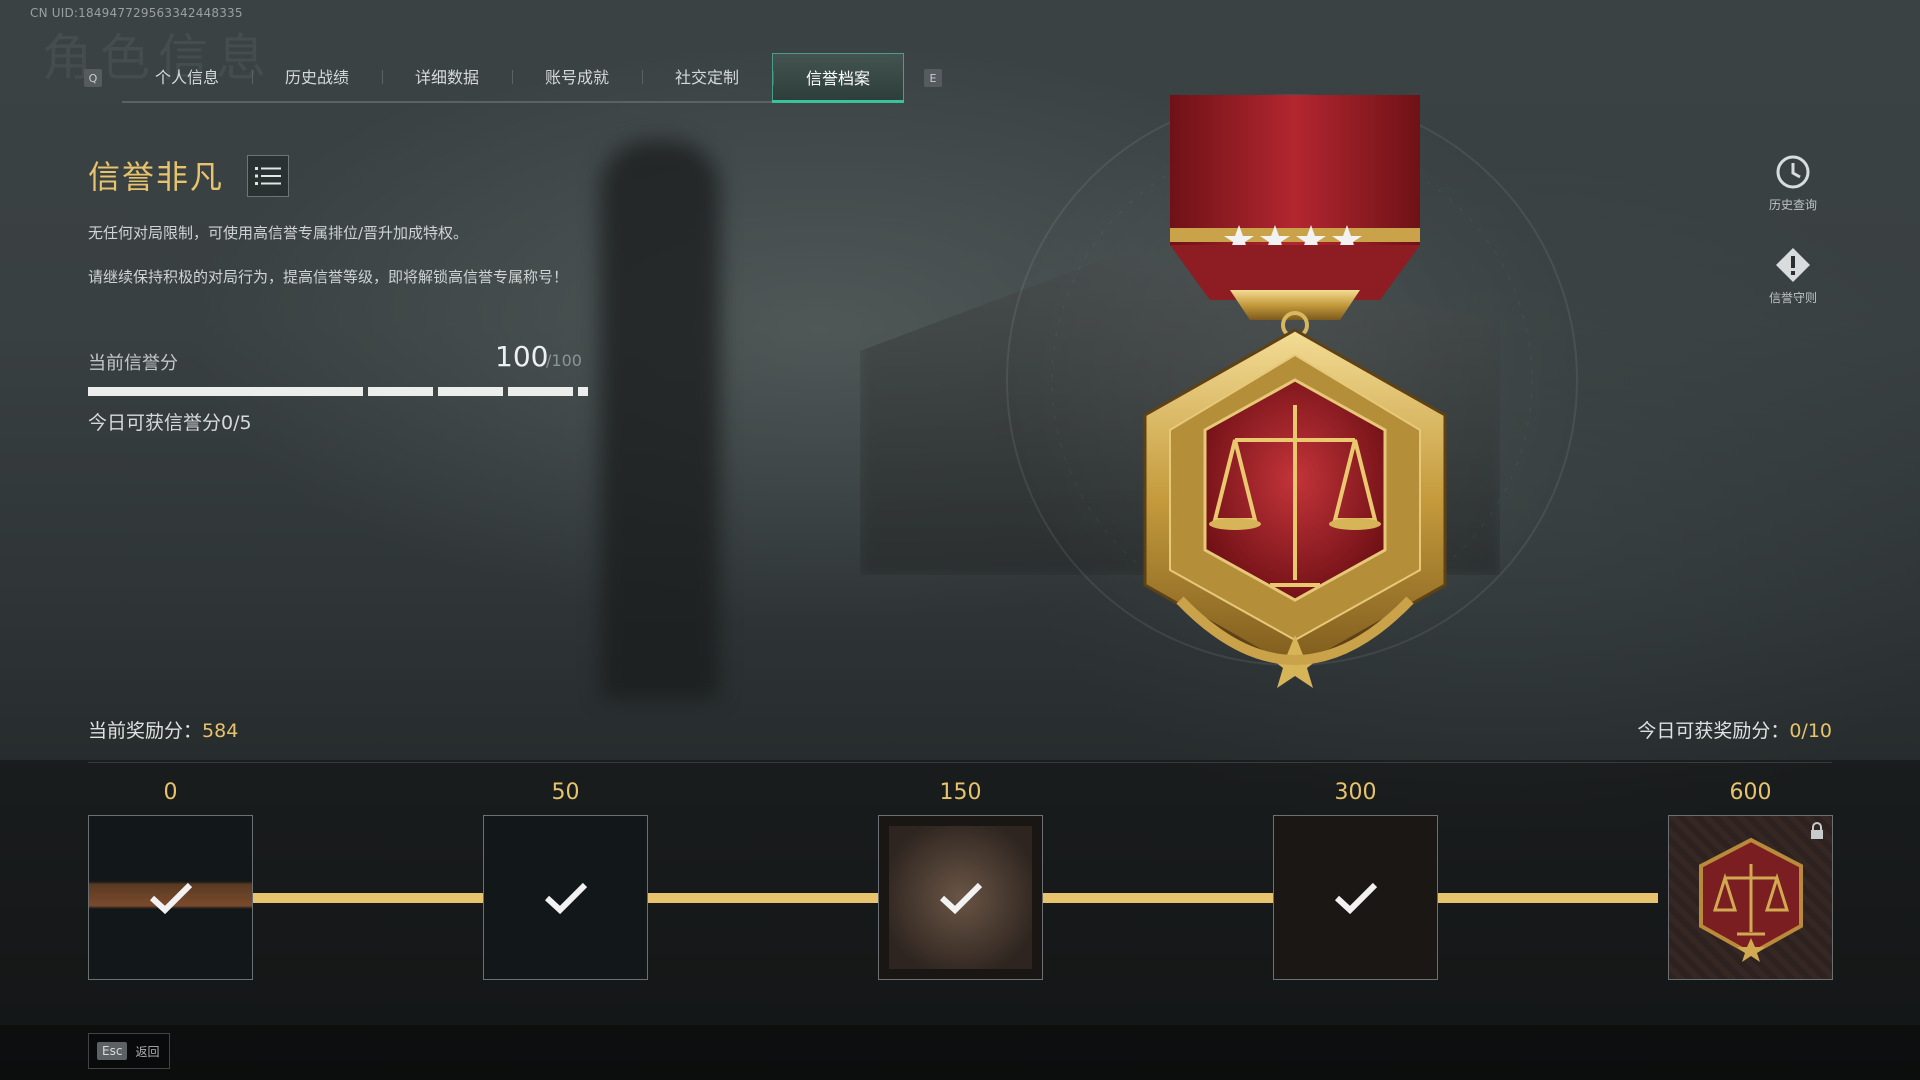  I want to click on bg-statue, so click(660, 420).